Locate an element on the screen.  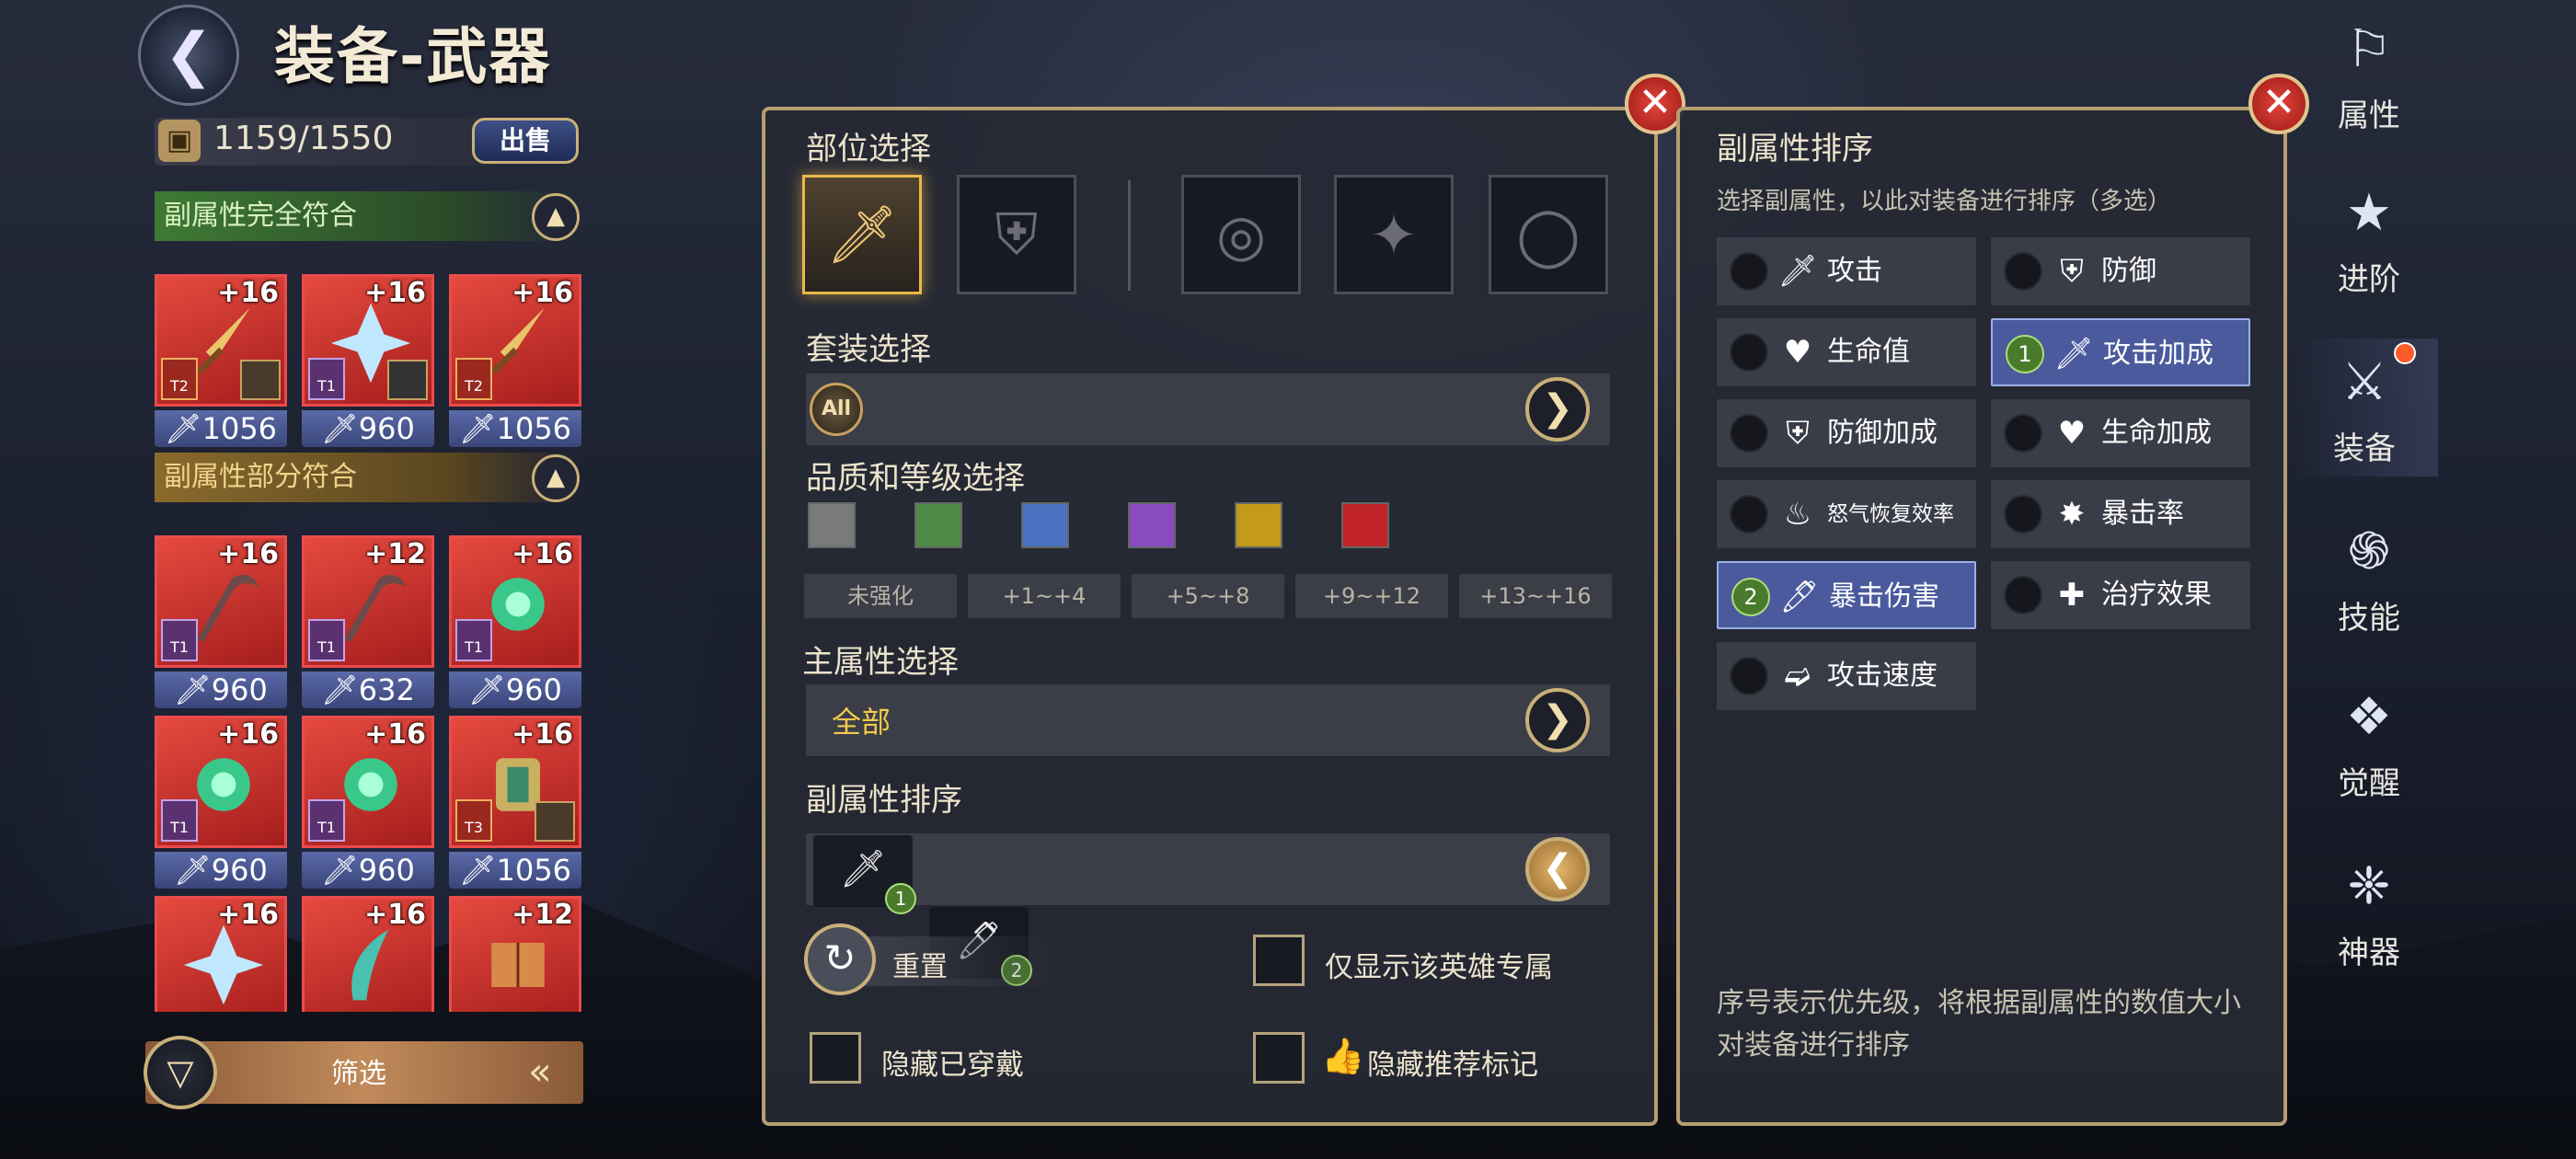
slot-armor: ⛨ is located at coordinates (1016, 234).